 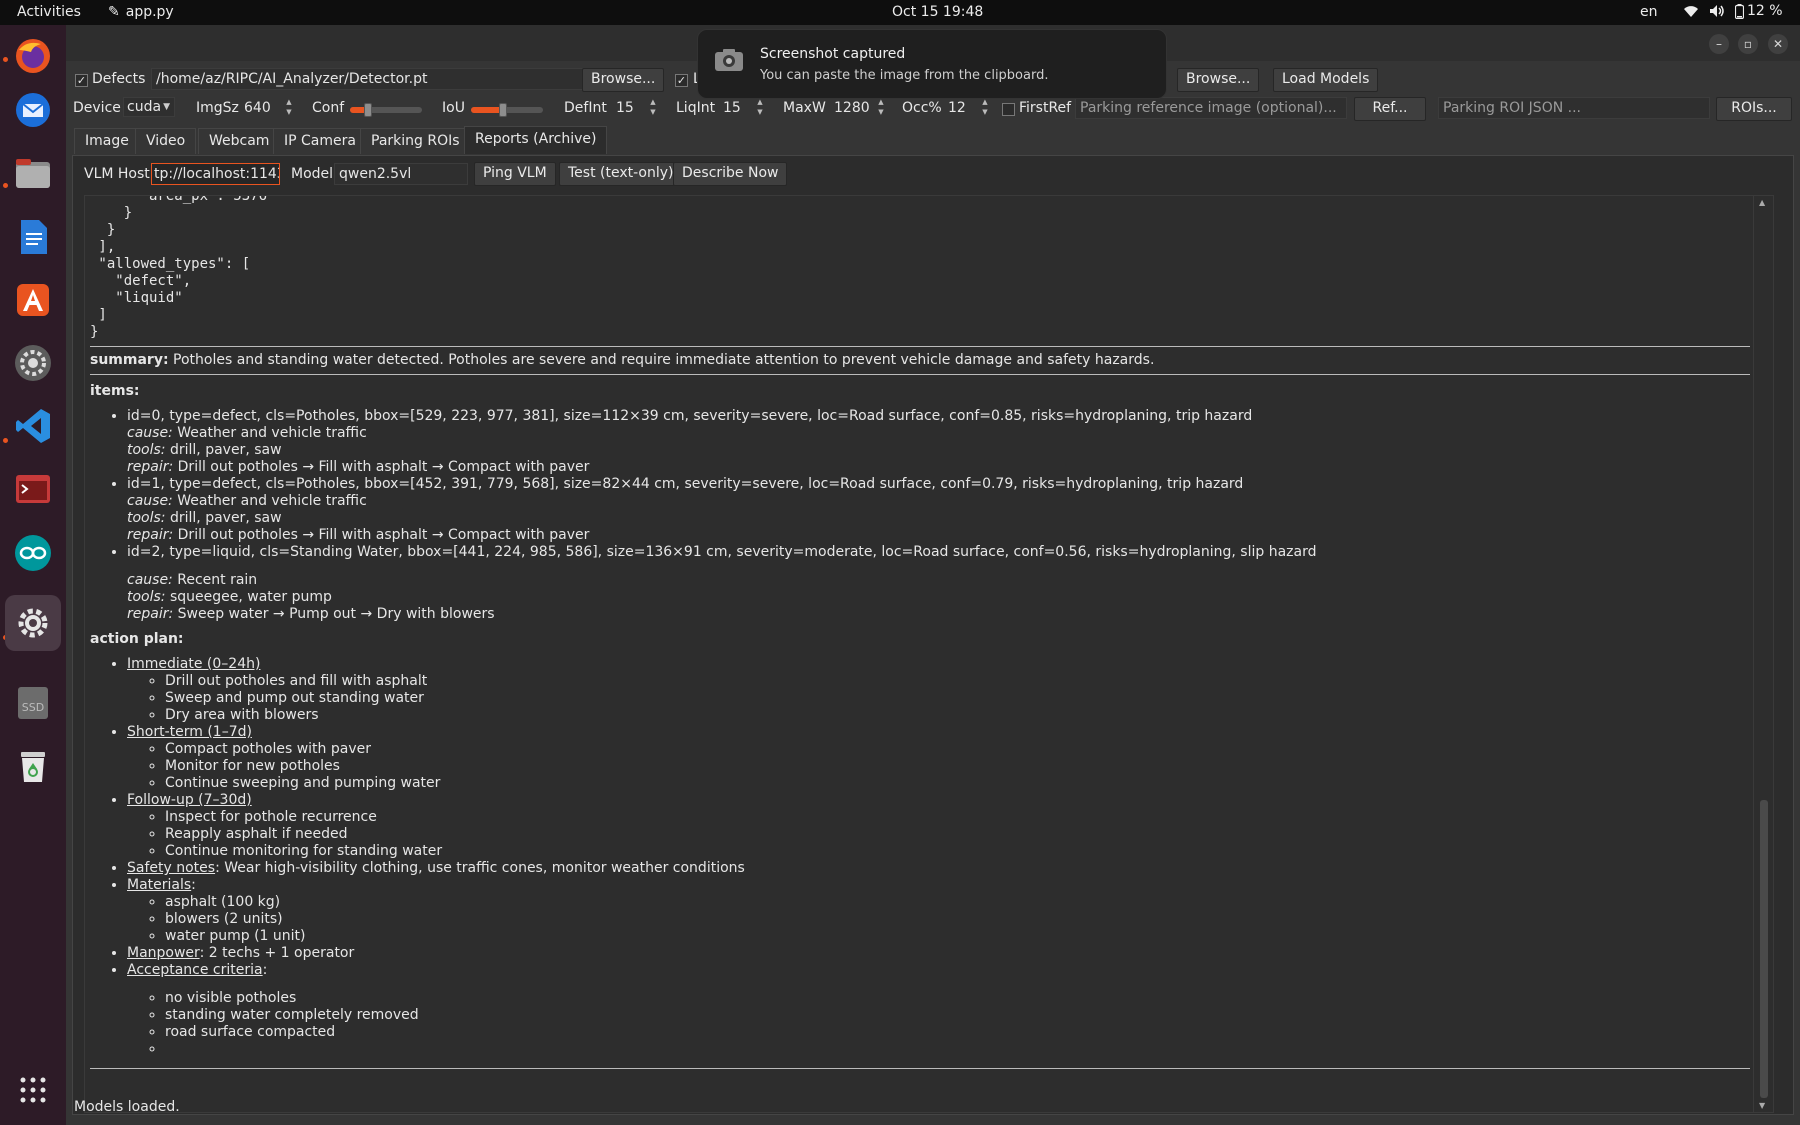 What do you see at coordinates (33, 110) in the screenshot?
I see `thunderbird-icon` at bounding box center [33, 110].